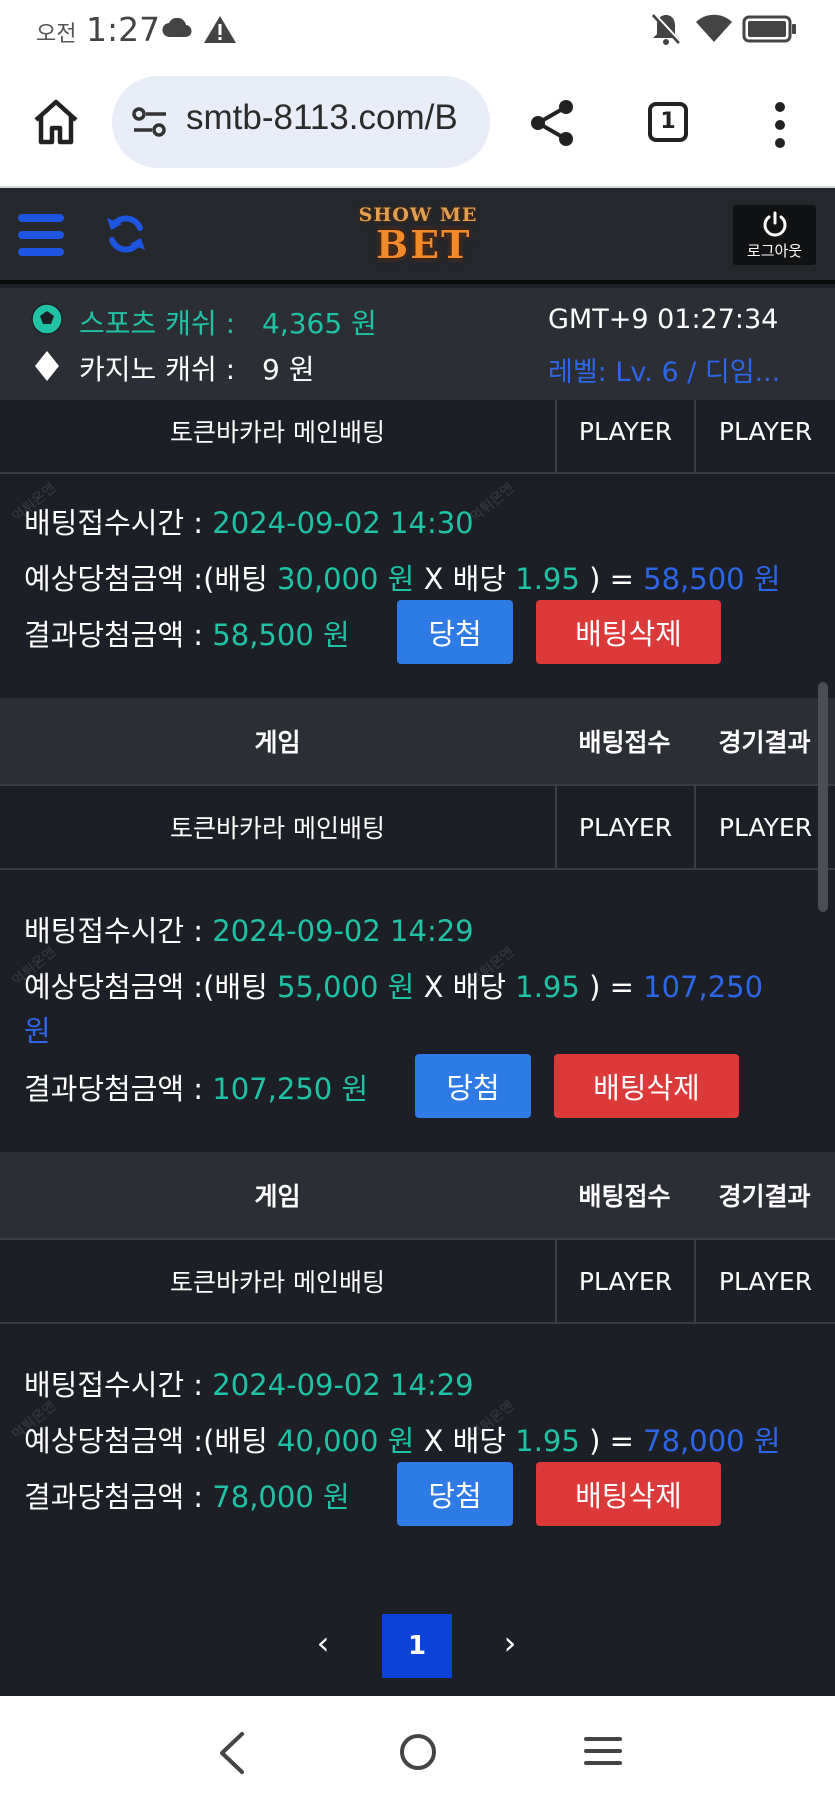  I want to click on expected-value: 107,250, so click(703, 987).